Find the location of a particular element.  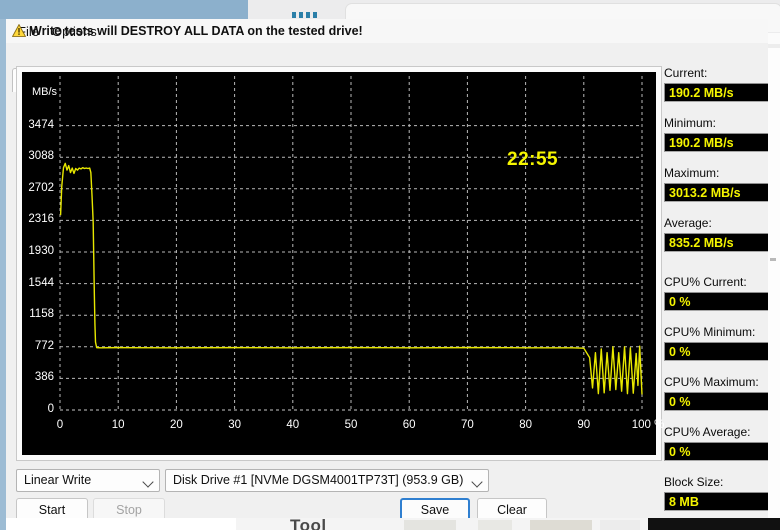

background-bottom-dark-panel is located at coordinates (714, 524).